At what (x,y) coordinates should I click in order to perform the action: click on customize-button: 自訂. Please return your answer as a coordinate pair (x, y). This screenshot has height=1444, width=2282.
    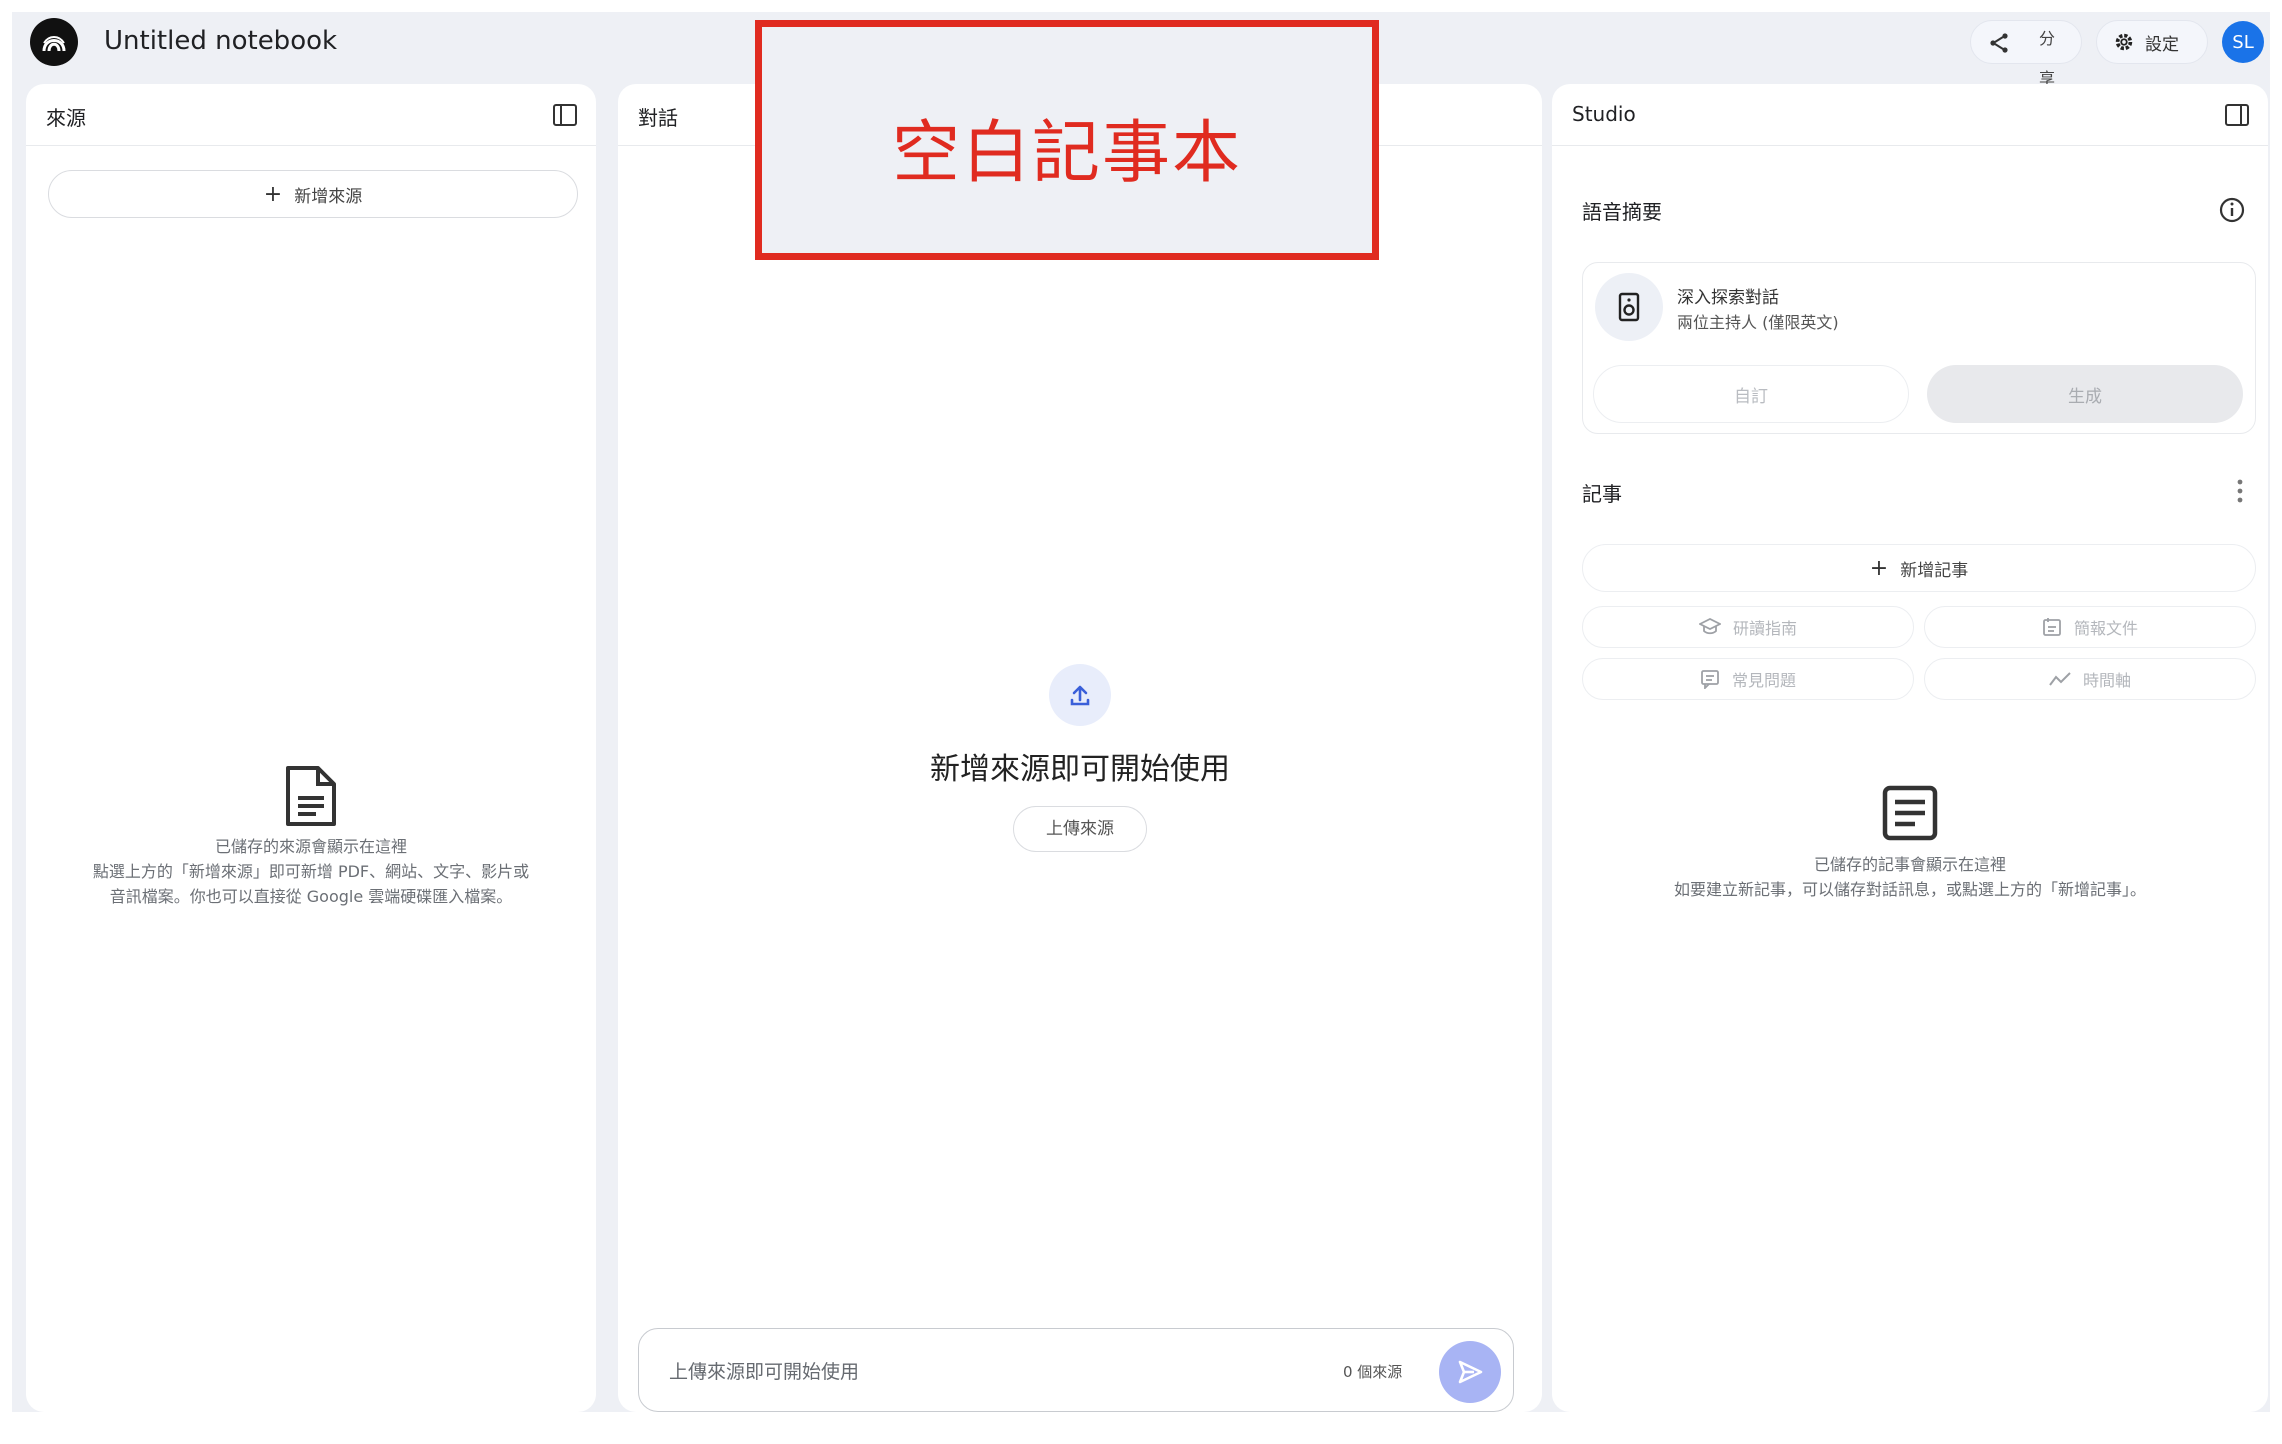
    Looking at the image, I should click on (1751, 394).